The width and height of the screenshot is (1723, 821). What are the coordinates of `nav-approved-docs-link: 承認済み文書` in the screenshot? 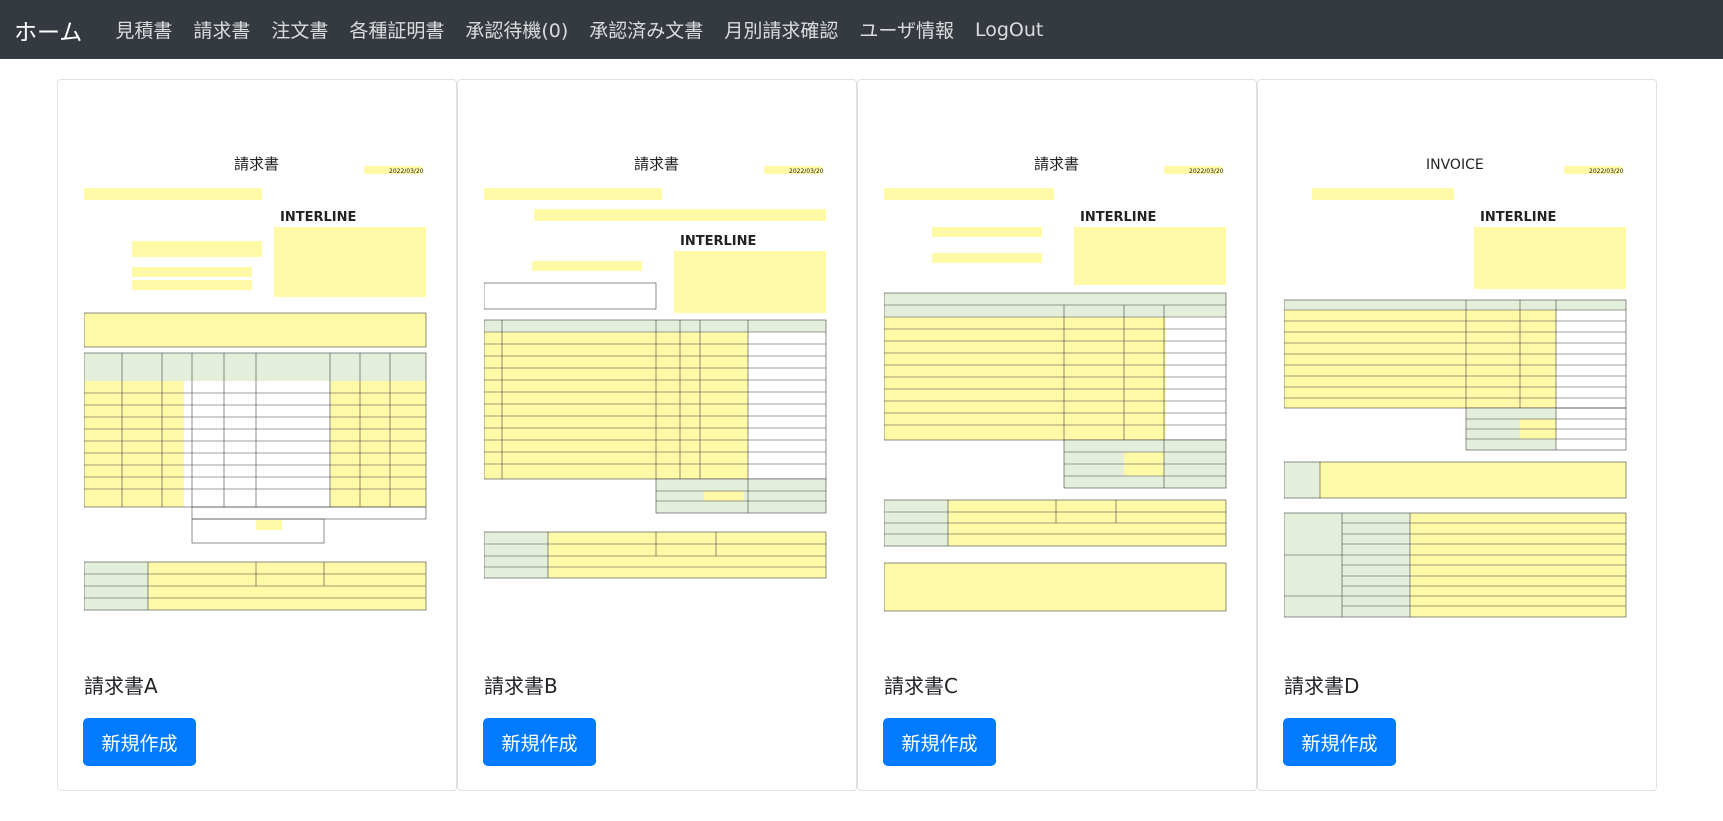 It's located at (646, 29).